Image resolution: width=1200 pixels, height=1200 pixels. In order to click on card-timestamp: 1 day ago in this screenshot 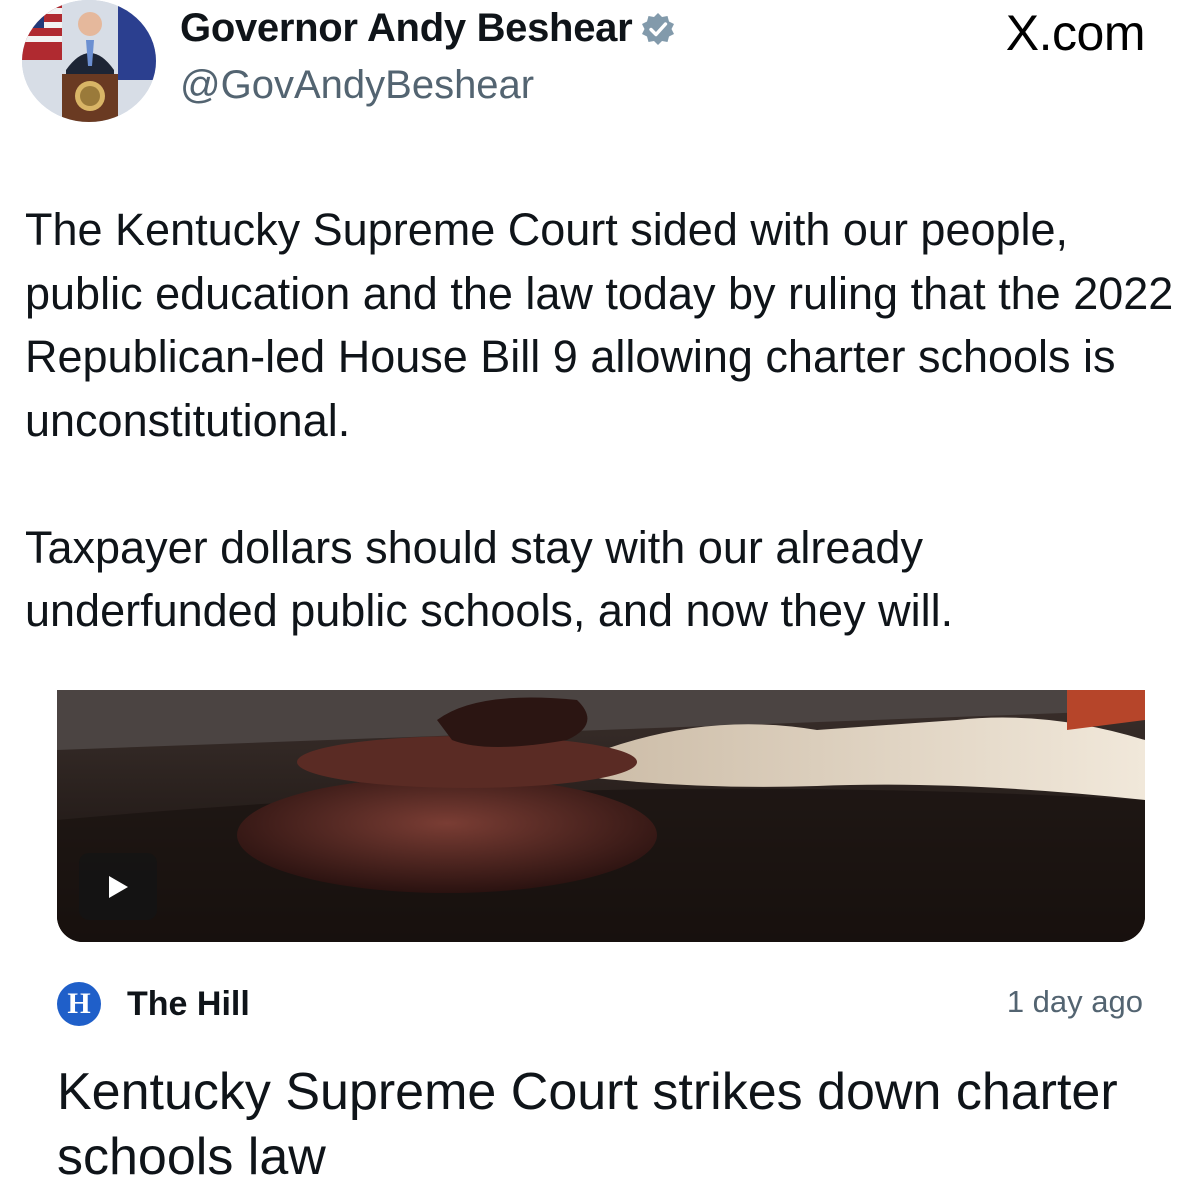, I will do `click(1074, 1001)`.